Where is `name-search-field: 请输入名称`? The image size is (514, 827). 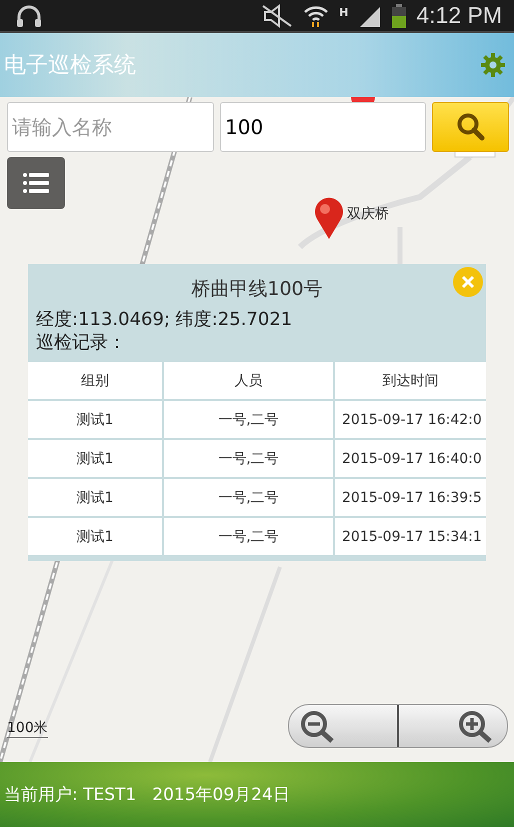
name-search-field: 请输入名称 is located at coordinates (110, 127).